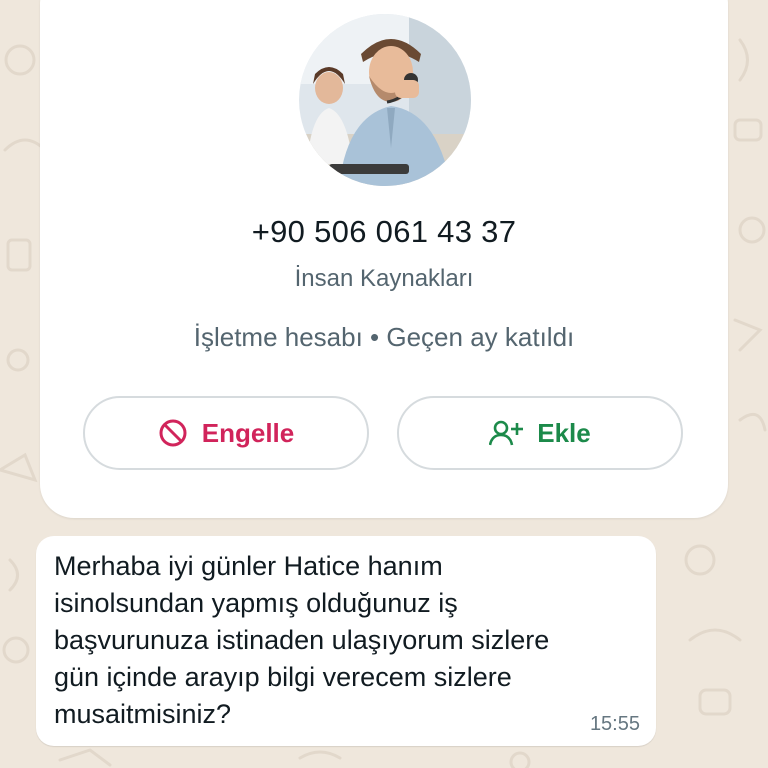  Describe the element at coordinates (384, 337) in the screenshot. I see `business-account-info: İşletme hesabı • Geçen ay katıldı` at that location.